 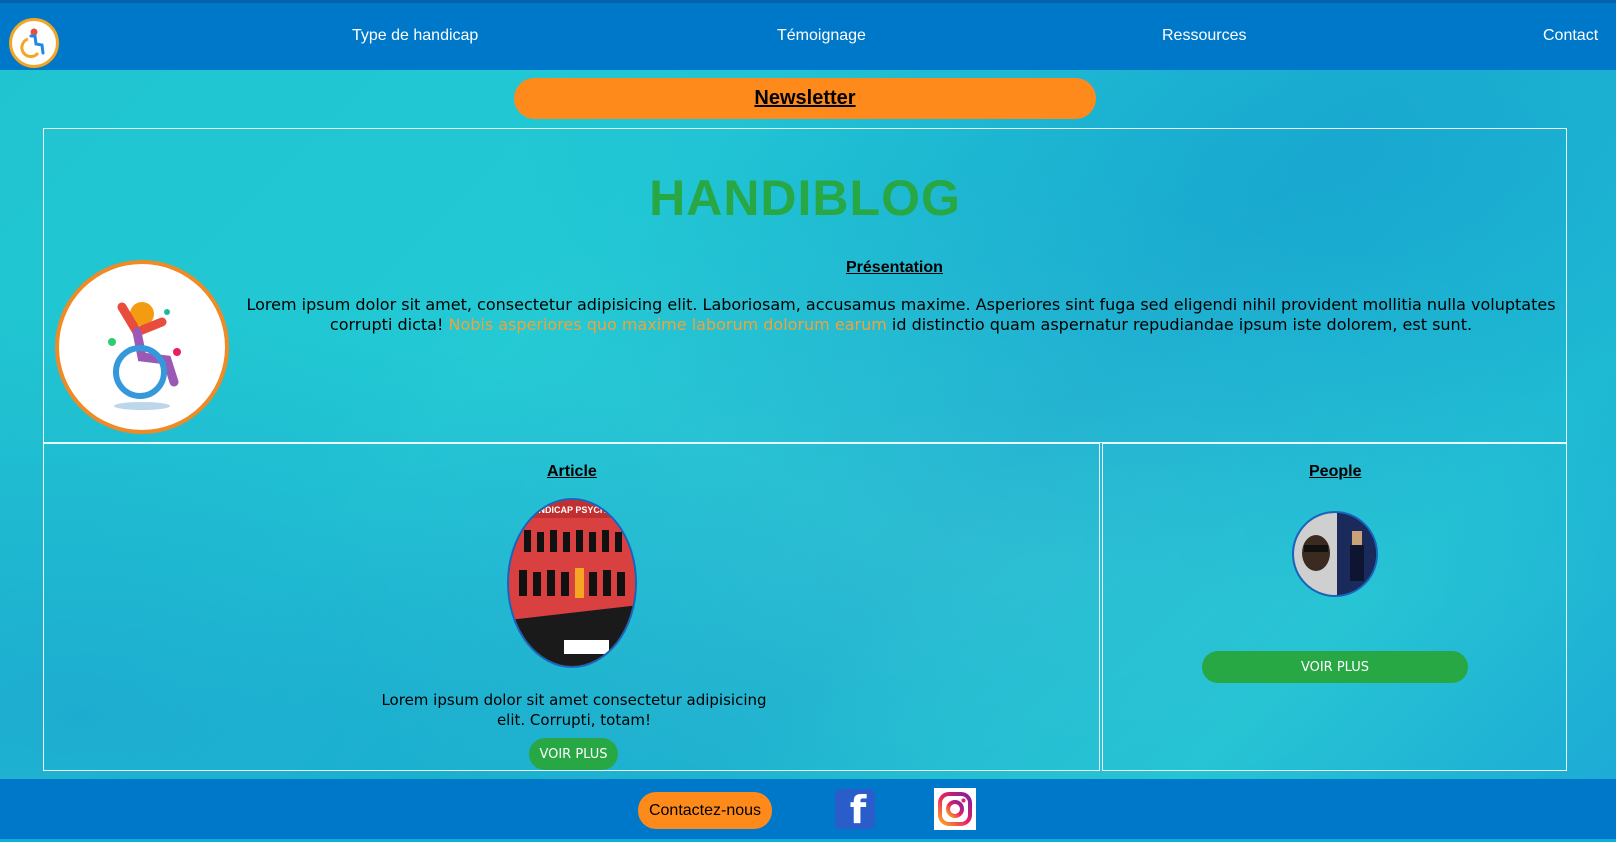 What do you see at coordinates (1335, 667) in the screenshot?
I see `people-voir-plus-button: VOIR PLUS` at bounding box center [1335, 667].